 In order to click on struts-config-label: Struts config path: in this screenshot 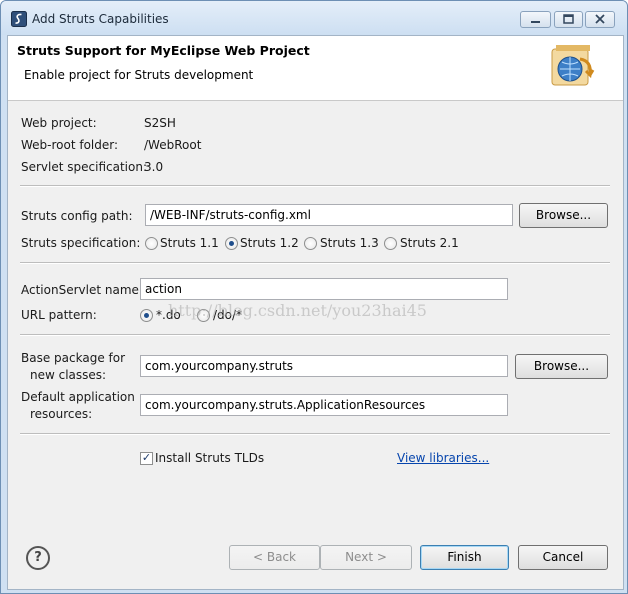, I will do `click(77, 216)`.